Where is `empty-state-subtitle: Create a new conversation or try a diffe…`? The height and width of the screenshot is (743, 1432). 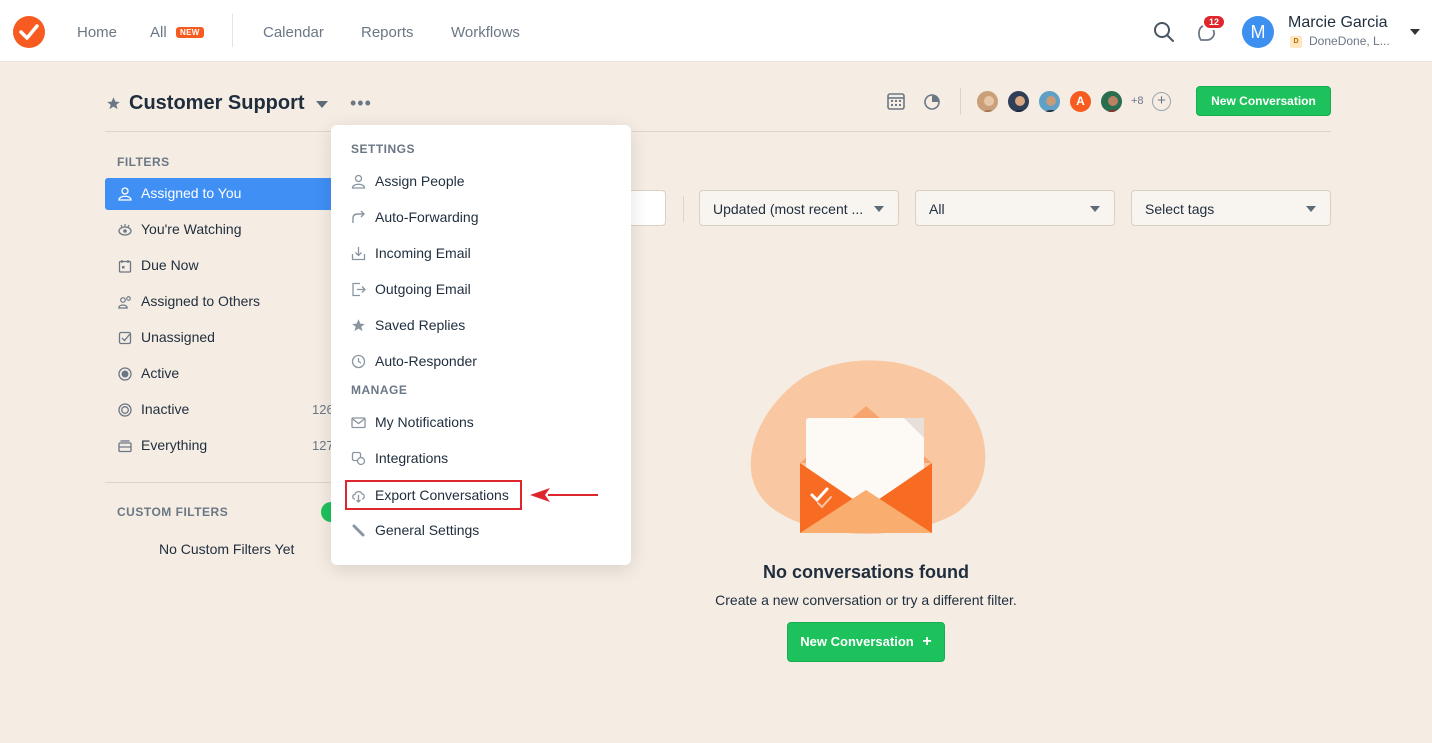
empty-state-subtitle: Create a new conversation or try a diffe… is located at coordinates (866, 600).